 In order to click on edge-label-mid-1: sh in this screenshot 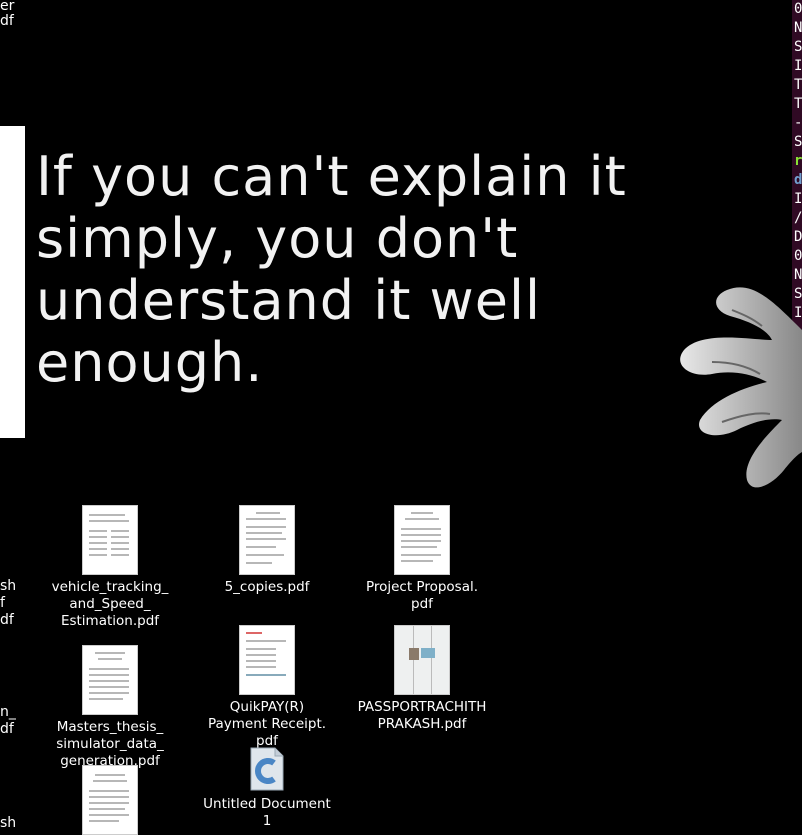, I will do `click(8, 586)`.